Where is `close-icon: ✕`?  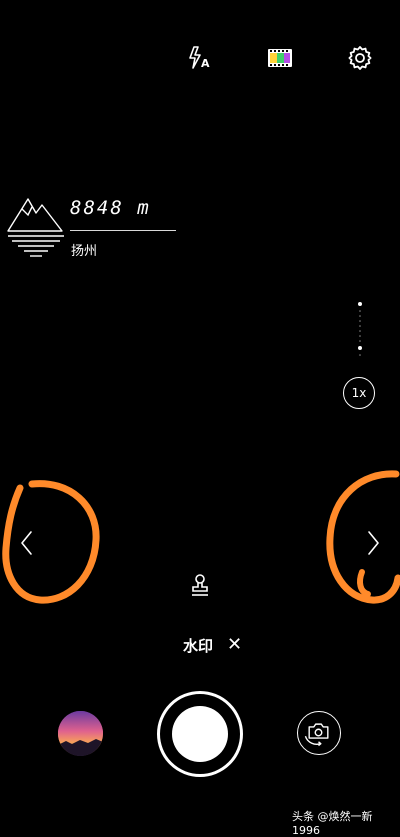
close-icon: ✕ is located at coordinates (234, 645).